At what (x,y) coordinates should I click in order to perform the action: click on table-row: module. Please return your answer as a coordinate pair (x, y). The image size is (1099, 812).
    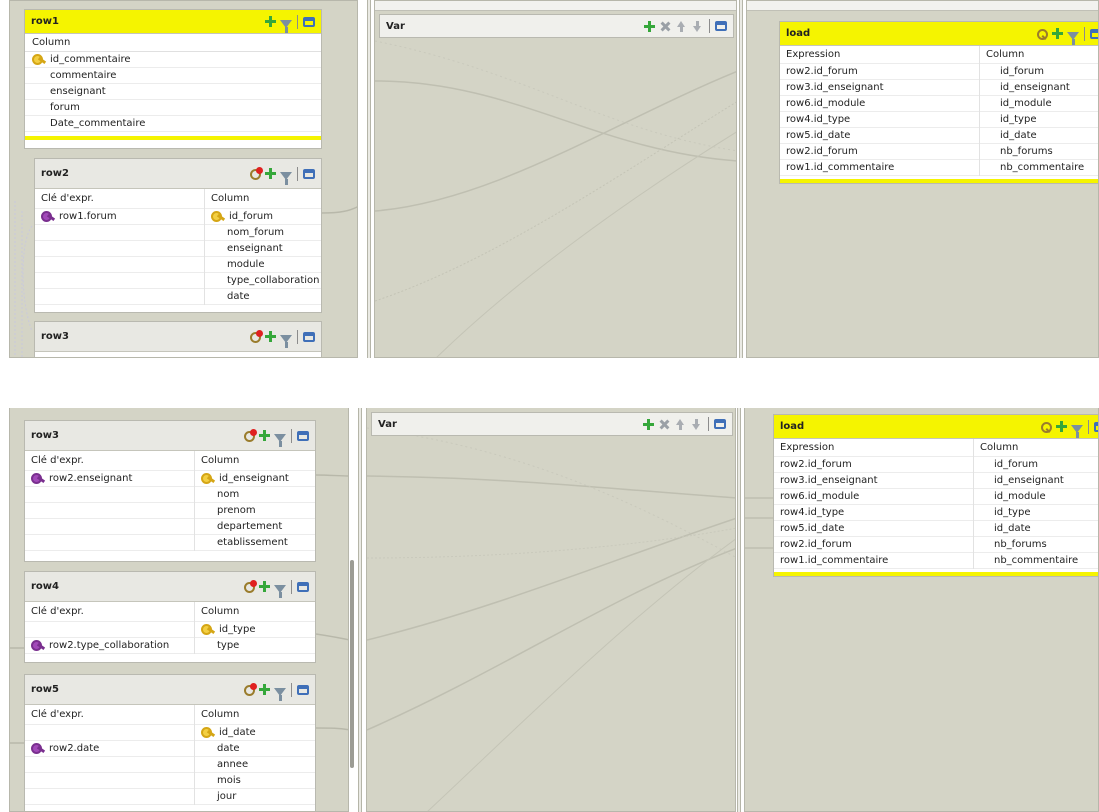
    Looking at the image, I should click on (263, 265).